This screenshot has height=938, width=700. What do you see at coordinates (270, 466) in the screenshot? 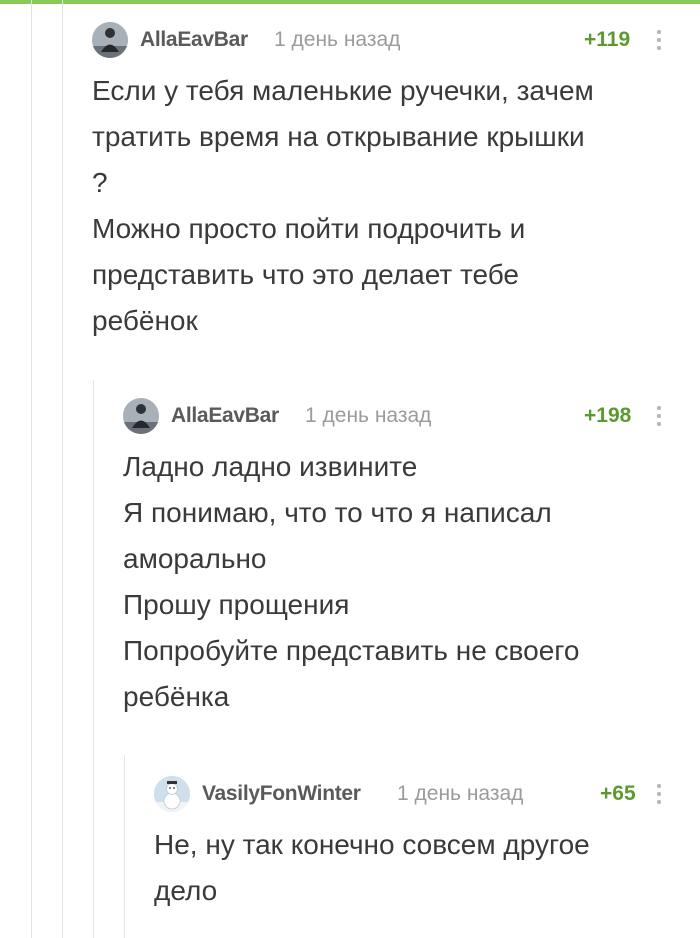
I see `comment-line: Ладно ладно извините` at bounding box center [270, 466].